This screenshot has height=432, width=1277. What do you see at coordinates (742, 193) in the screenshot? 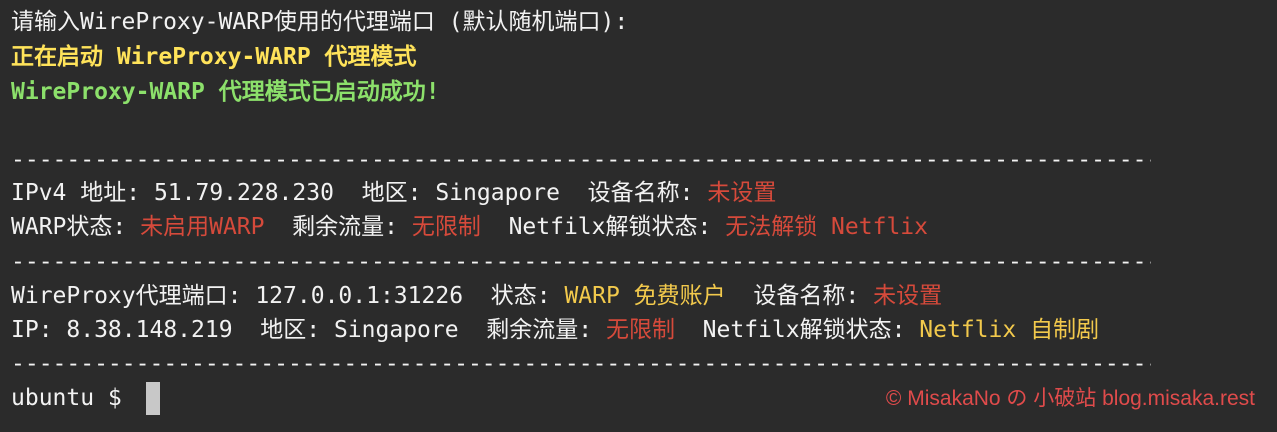
I see `ipv4-device-value: 未设置` at bounding box center [742, 193].